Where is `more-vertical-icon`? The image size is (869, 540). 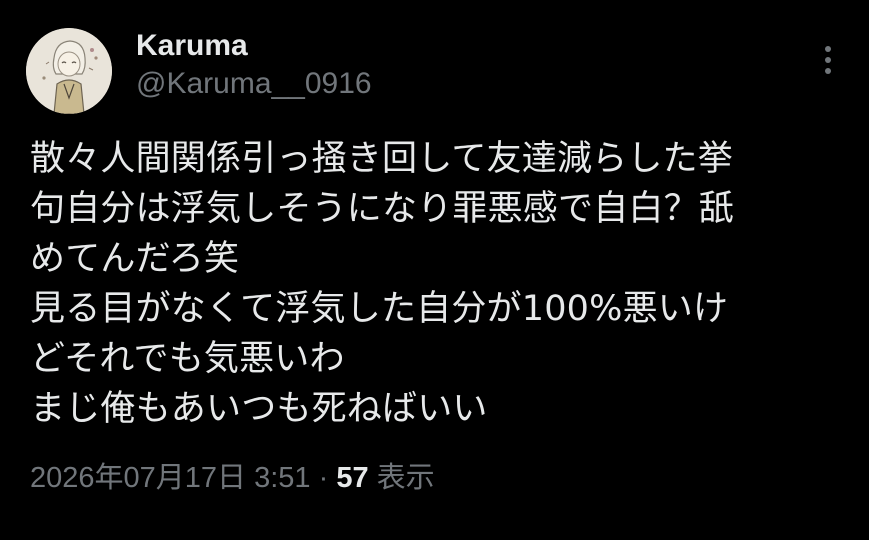 more-vertical-icon is located at coordinates (828, 60).